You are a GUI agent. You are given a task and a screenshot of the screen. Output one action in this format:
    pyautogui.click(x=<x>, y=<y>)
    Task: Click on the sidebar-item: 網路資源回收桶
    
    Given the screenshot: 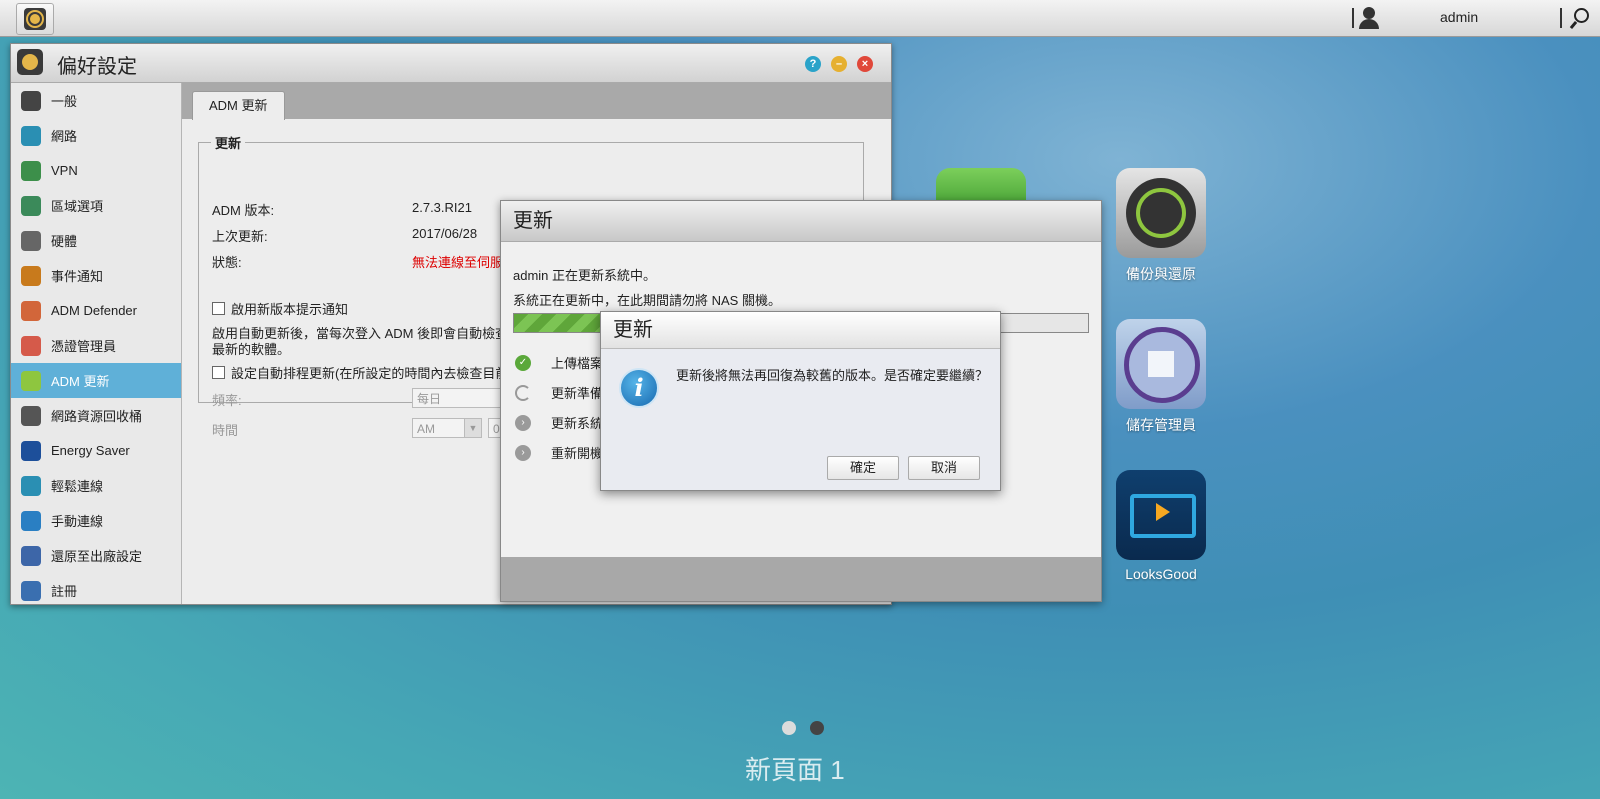 What is the action you would take?
    pyautogui.click(x=96, y=415)
    